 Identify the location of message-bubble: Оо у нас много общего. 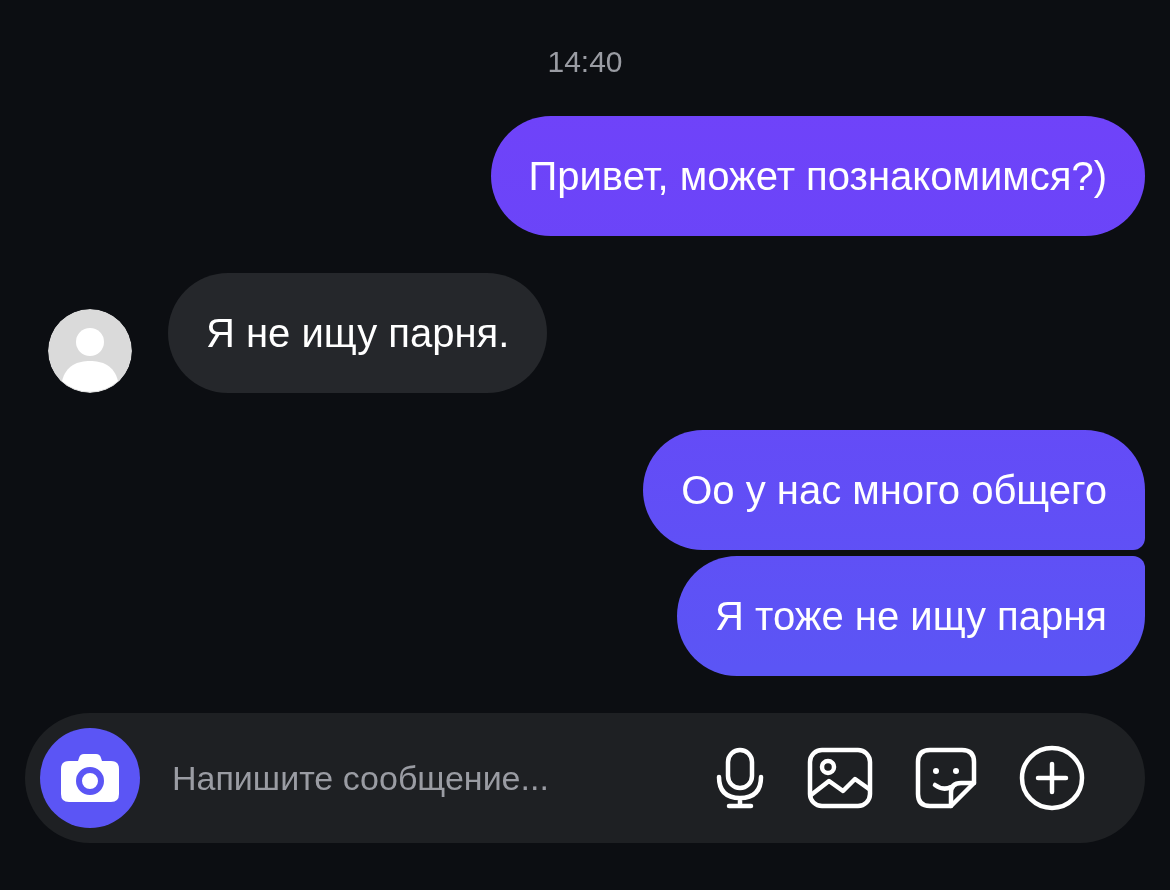
(894, 490).